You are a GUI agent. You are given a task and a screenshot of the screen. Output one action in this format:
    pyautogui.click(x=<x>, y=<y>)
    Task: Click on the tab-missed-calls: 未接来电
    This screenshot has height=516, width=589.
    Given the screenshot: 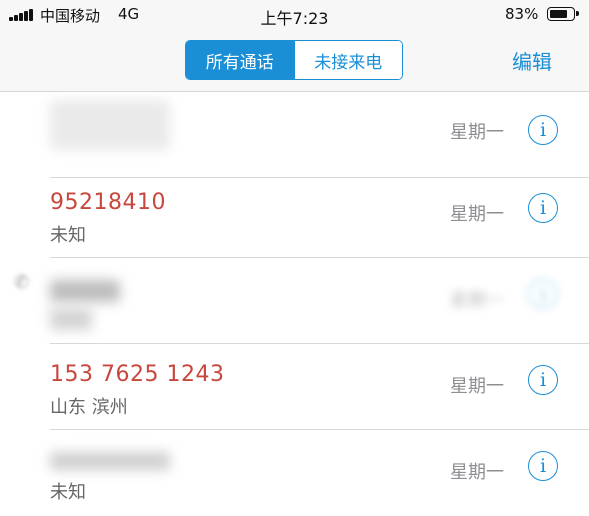 What is the action you would take?
    pyautogui.click(x=347, y=60)
    